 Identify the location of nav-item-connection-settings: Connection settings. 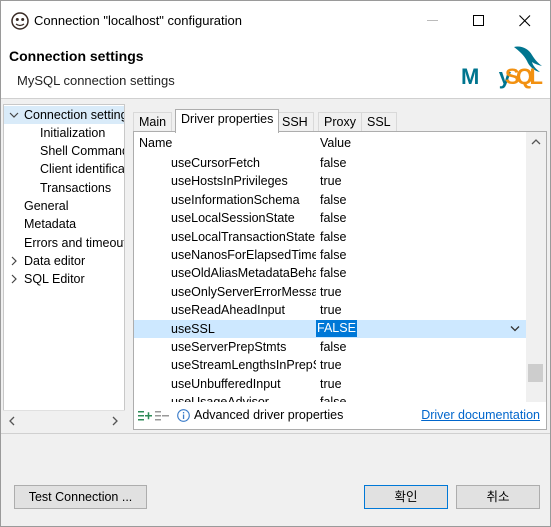
(64, 115).